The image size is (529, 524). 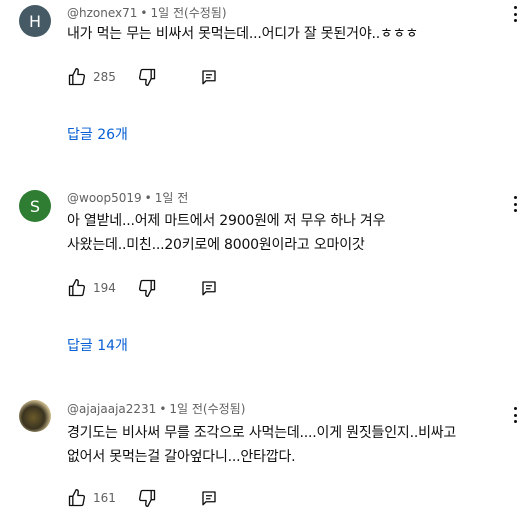 What do you see at coordinates (104, 198) in the screenshot?
I see `author-name: @woop5019` at bounding box center [104, 198].